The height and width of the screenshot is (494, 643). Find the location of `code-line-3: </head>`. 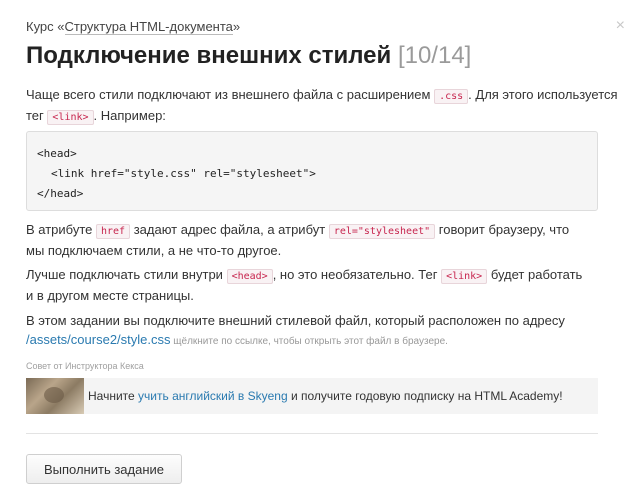

code-line-3: </head> is located at coordinates (60, 193).